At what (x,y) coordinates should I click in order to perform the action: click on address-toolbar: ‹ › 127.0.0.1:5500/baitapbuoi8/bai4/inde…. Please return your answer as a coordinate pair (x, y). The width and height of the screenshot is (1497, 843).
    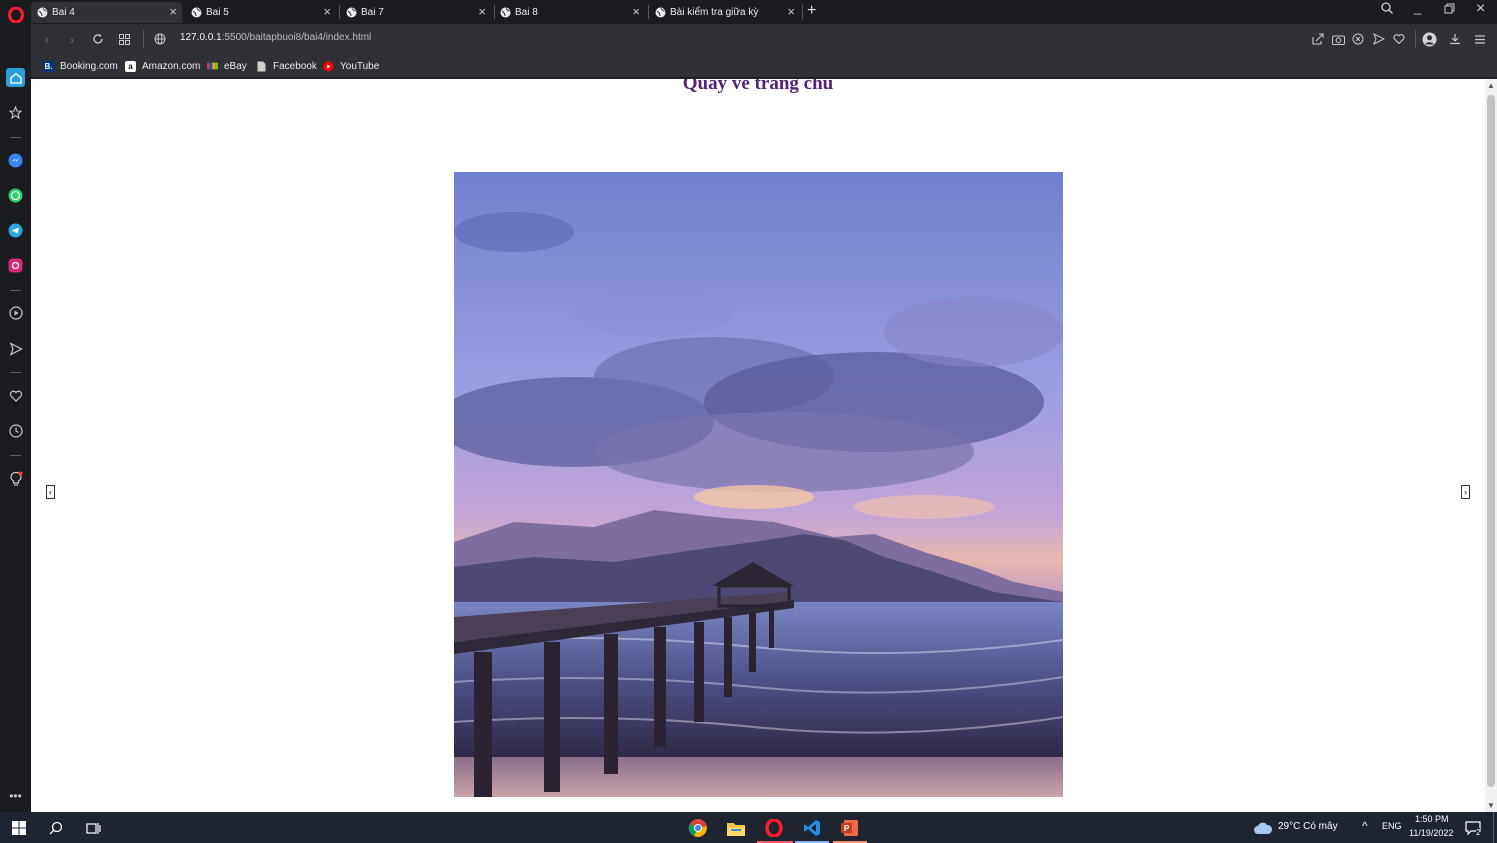
    Looking at the image, I should click on (764, 39).